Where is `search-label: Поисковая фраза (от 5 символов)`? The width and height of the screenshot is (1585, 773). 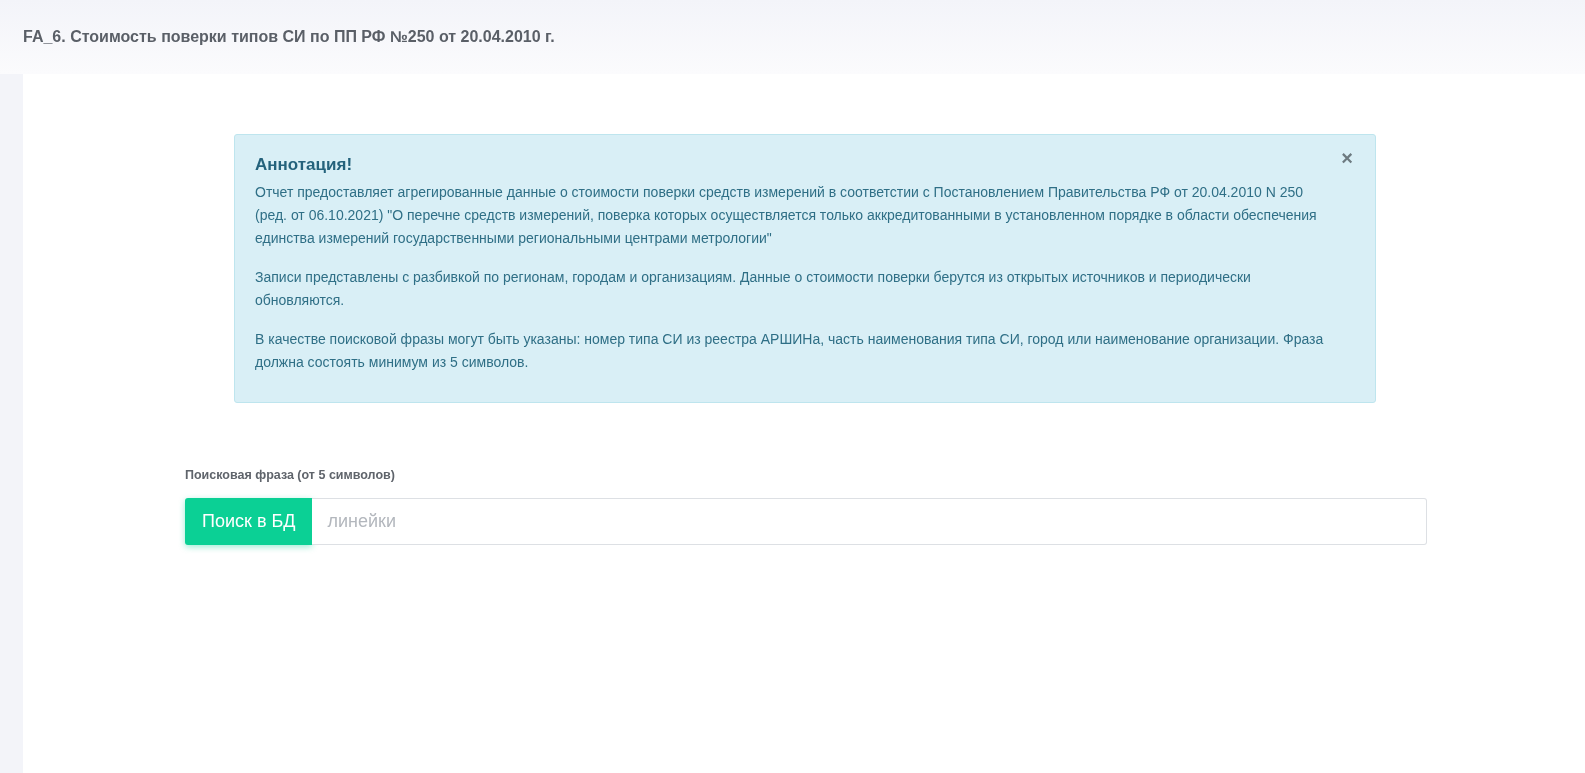
search-label: Поисковая фраза (от 5 символов) is located at coordinates (290, 475).